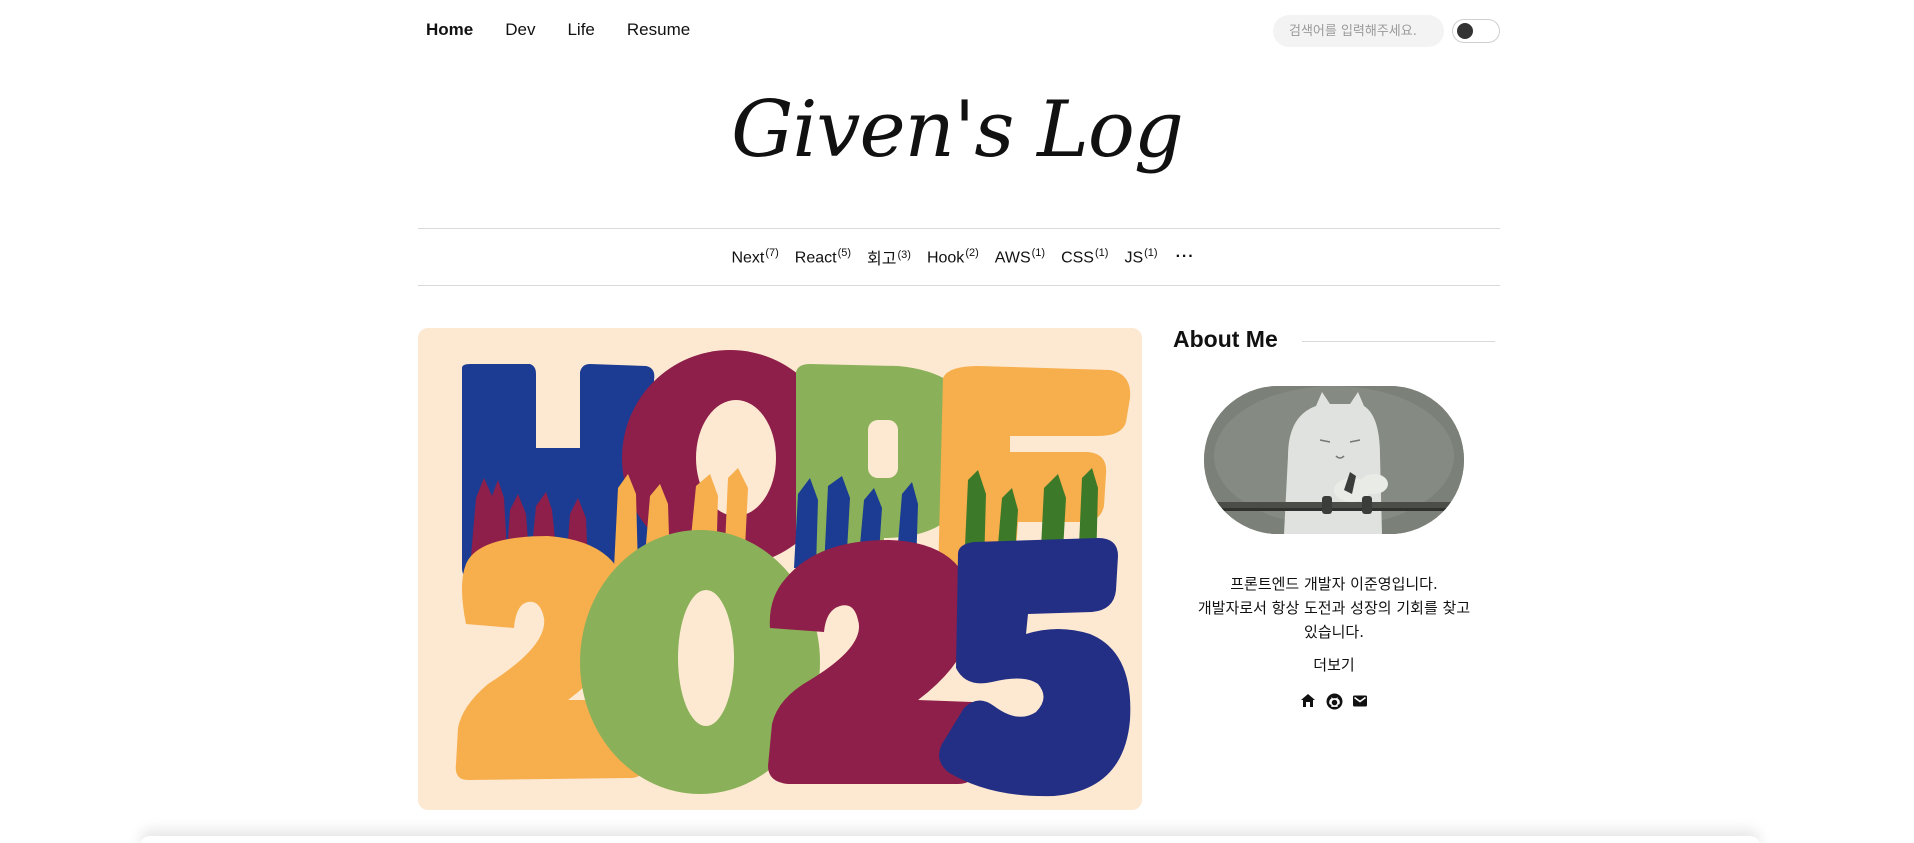 The width and height of the screenshot is (1914, 843). What do you see at coordinates (844, 252) in the screenshot?
I see `category-count: (5)` at bounding box center [844, 252].